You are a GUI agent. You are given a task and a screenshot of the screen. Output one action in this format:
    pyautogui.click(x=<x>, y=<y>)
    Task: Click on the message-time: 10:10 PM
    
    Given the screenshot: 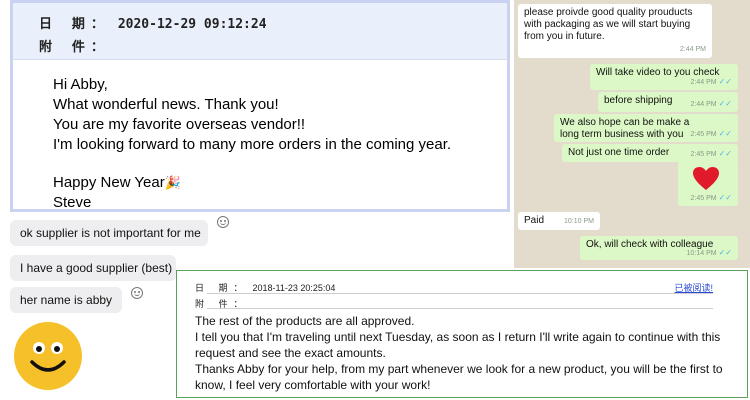 What is the action you would take?
    pyautogui.click(x=579, y=221)
    